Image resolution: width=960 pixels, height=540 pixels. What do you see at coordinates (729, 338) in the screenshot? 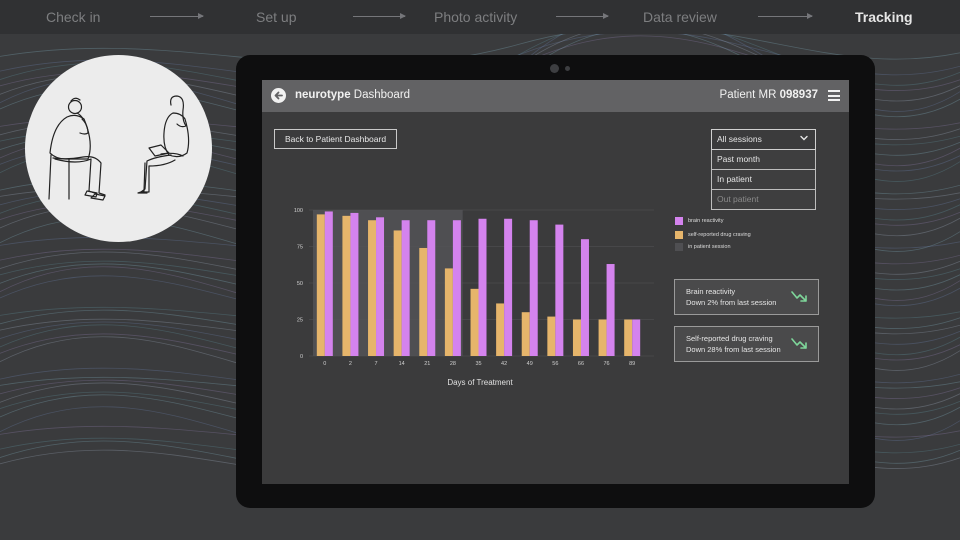
I see `card-title: Self-reported drug craving` at bounding box center [729, 338].